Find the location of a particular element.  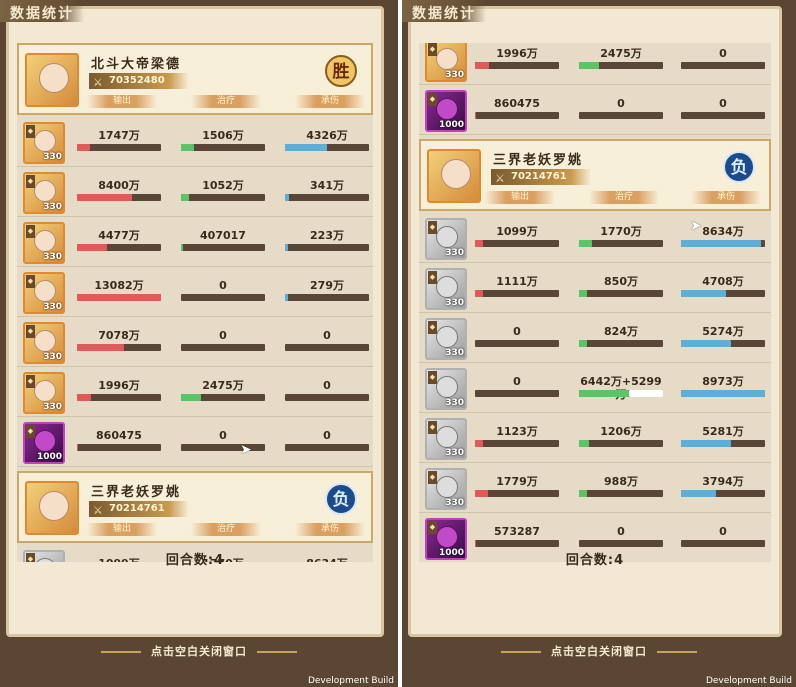

hero-stat-row: ◆ 330 1111万 850万 4708万 is located at coordinates (595, 289).